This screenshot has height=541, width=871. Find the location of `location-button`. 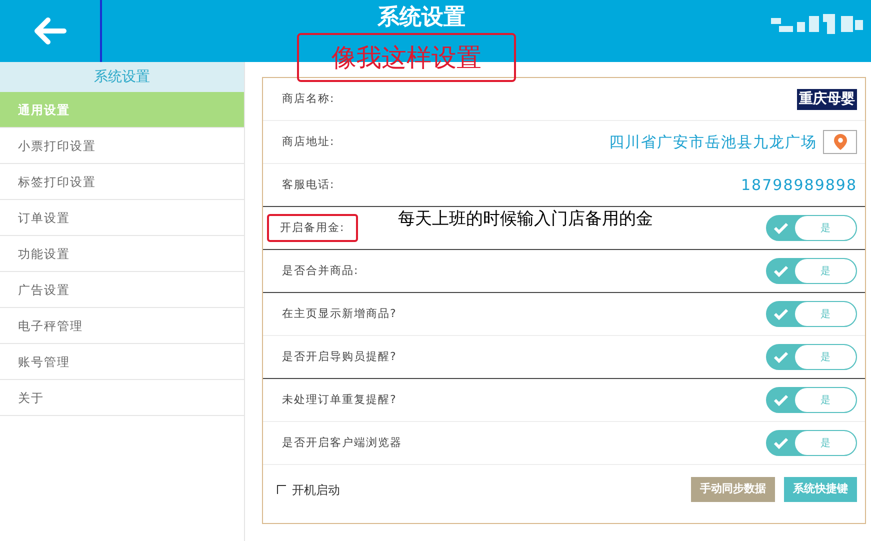

location-button is located at coordinates (840, 142).